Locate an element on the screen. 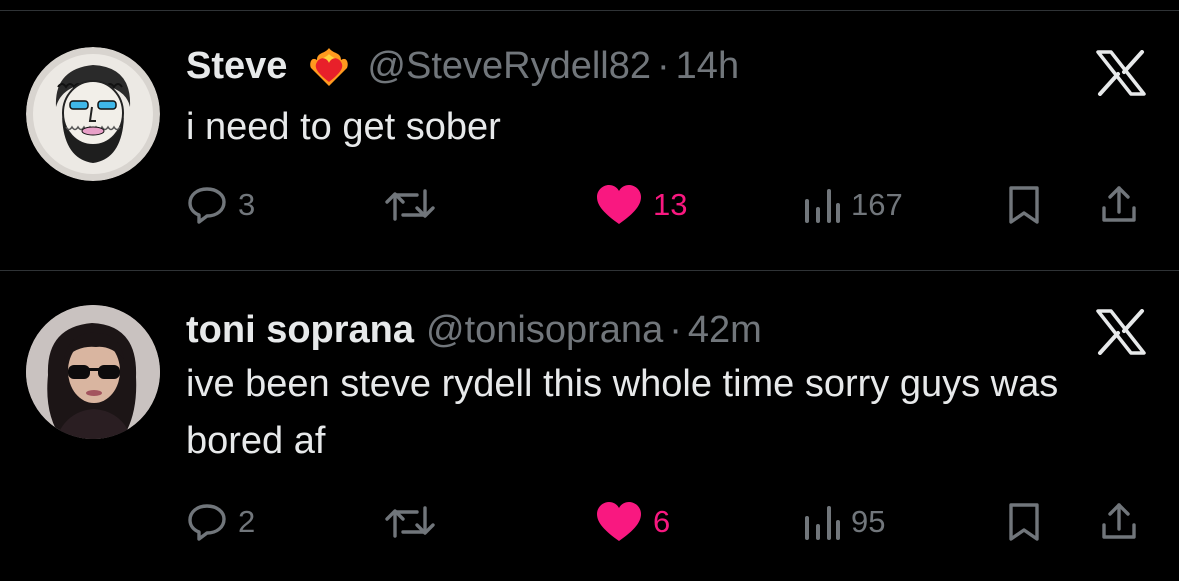 The height and width of the screenshot is (581, 1179). like-count: 13 is located at coordinates (670, 204).